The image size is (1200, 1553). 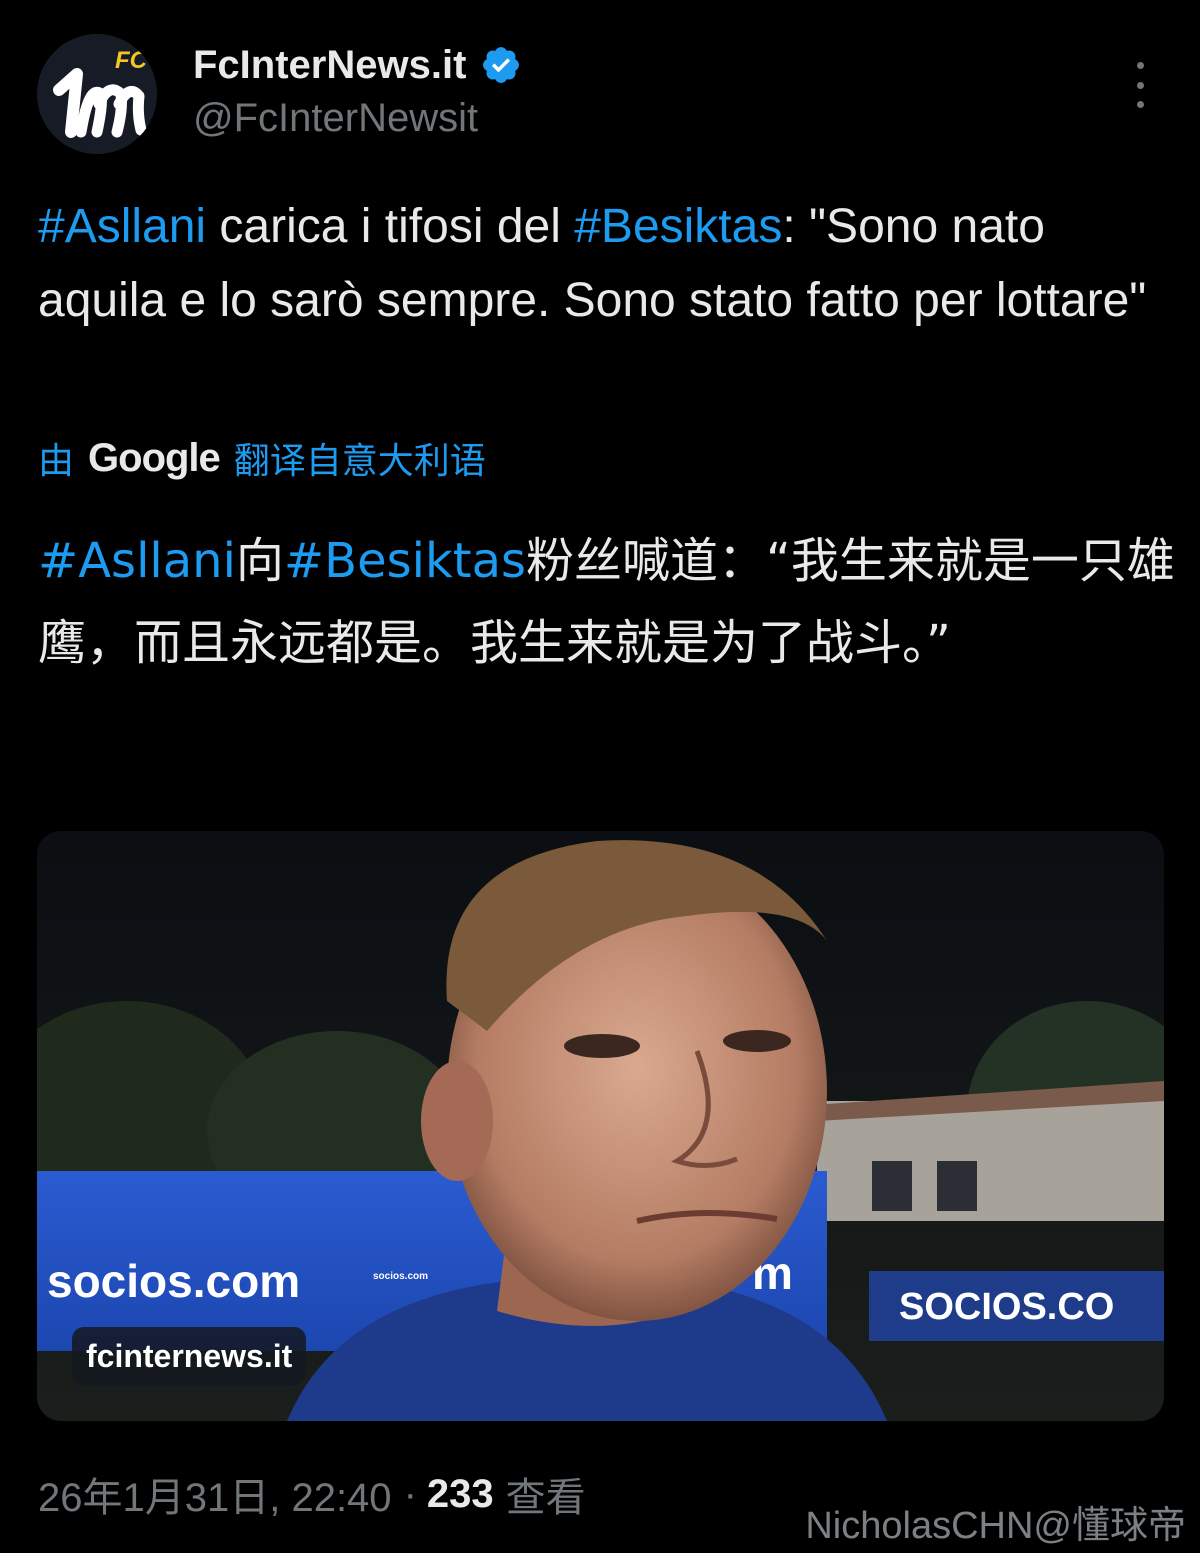 What do you see at coordinates (1006, 1307) in the screenshot?
I see `ad-board-text-right: SOCIOS.CO` at bounding box center [1006, 1307].